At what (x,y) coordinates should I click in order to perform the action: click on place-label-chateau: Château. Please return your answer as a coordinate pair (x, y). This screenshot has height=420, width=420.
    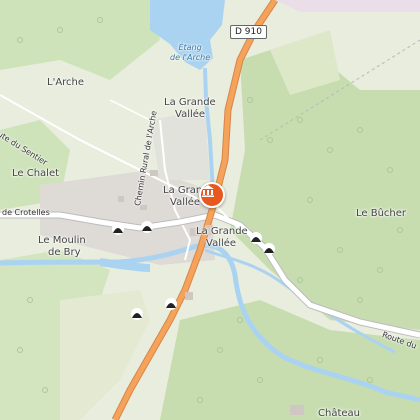
    Looking at the image, I should click on (339, 413).